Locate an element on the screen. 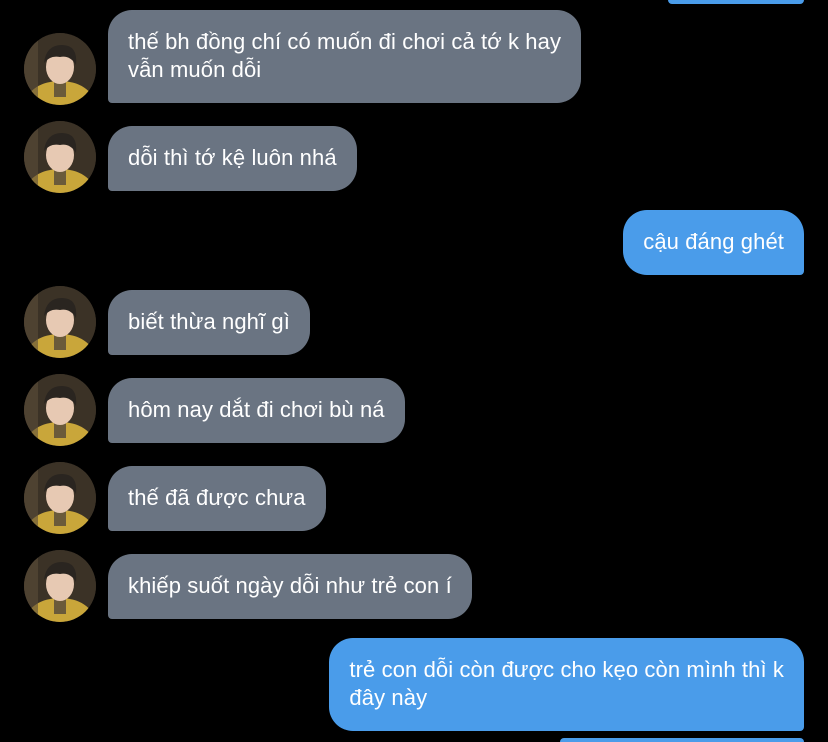  message-text: cậu đáng ghét is located at coordinates (713, 241).